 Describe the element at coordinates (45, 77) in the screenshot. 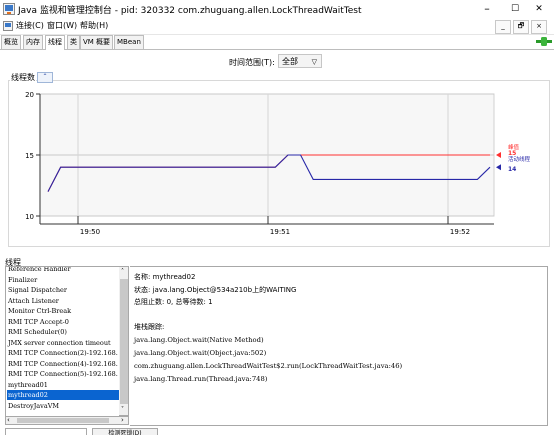

I see `chevron-up-icon: ⌃` at that location.